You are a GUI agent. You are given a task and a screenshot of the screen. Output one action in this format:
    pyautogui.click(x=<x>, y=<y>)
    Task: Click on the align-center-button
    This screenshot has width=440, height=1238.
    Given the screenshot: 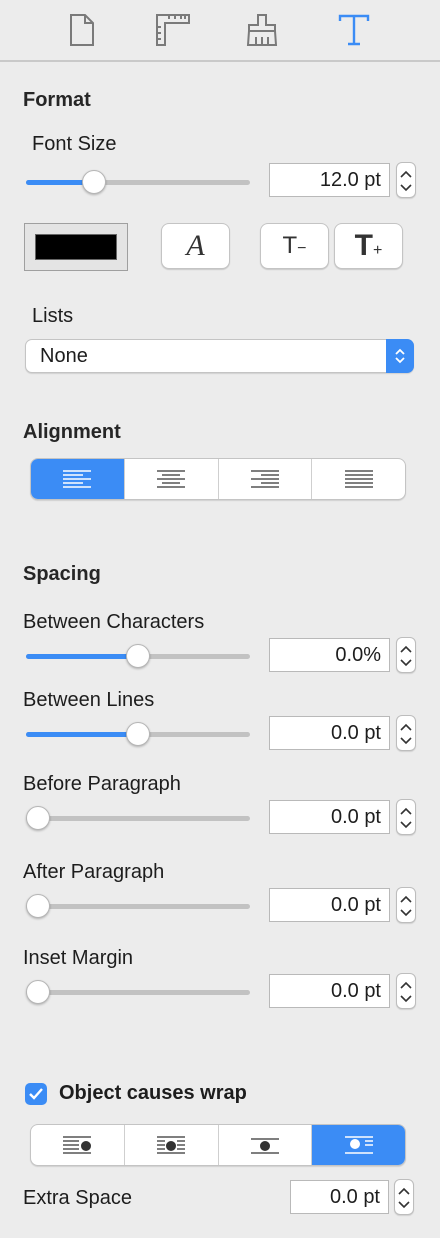 What is the action you would take?
    pyautogui.click(x=170, y=479)
    